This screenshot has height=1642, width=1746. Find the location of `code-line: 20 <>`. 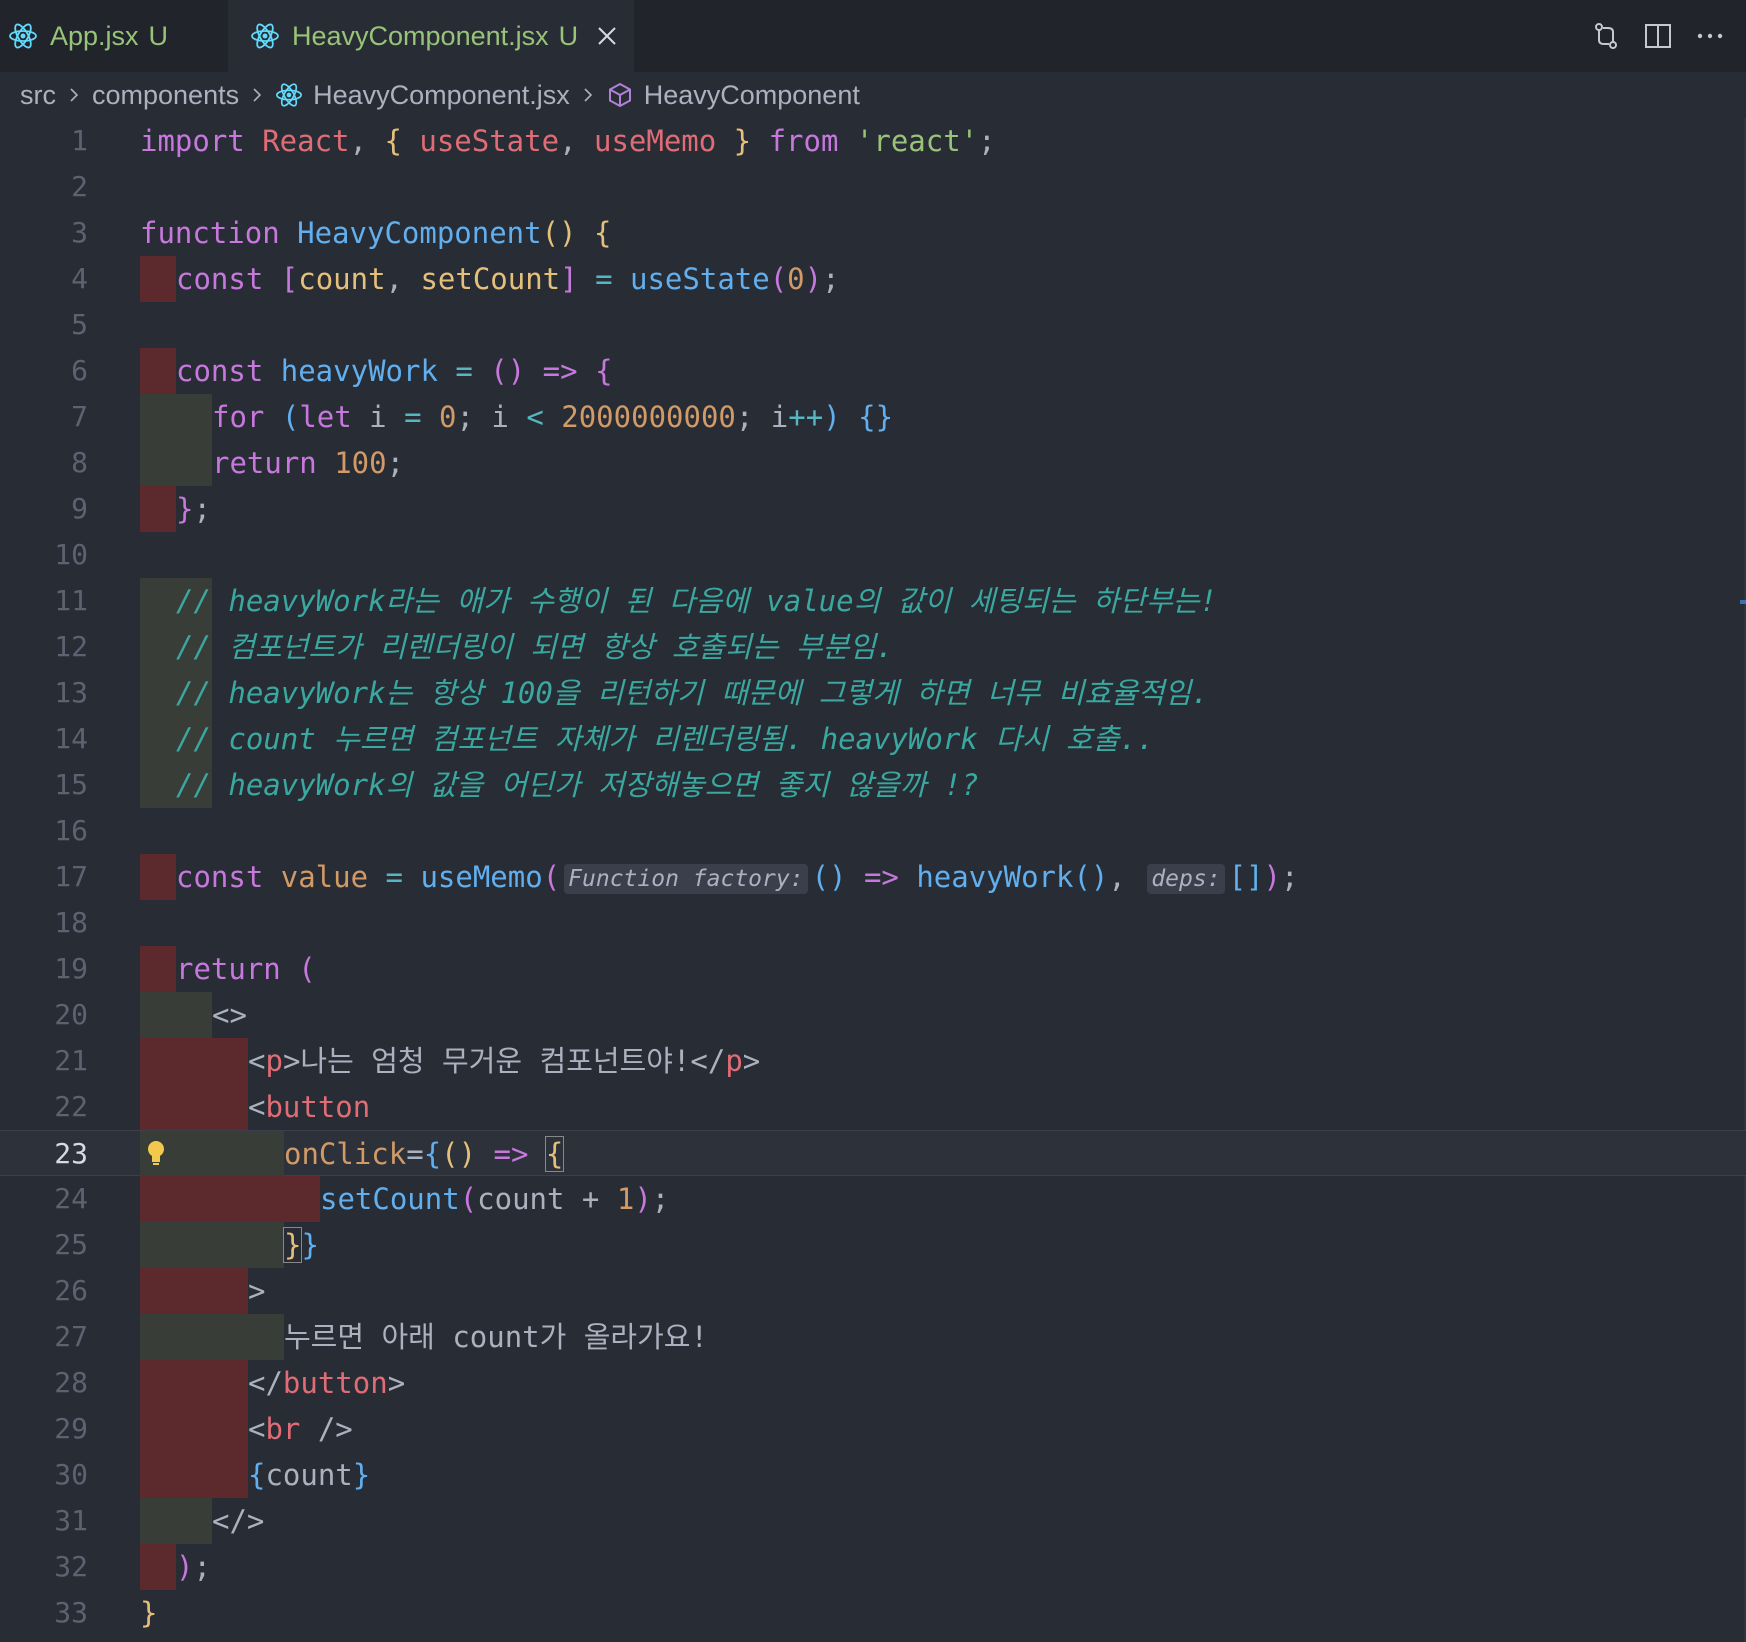

code-line: 20 <> is located at coordinates (873, 1015).